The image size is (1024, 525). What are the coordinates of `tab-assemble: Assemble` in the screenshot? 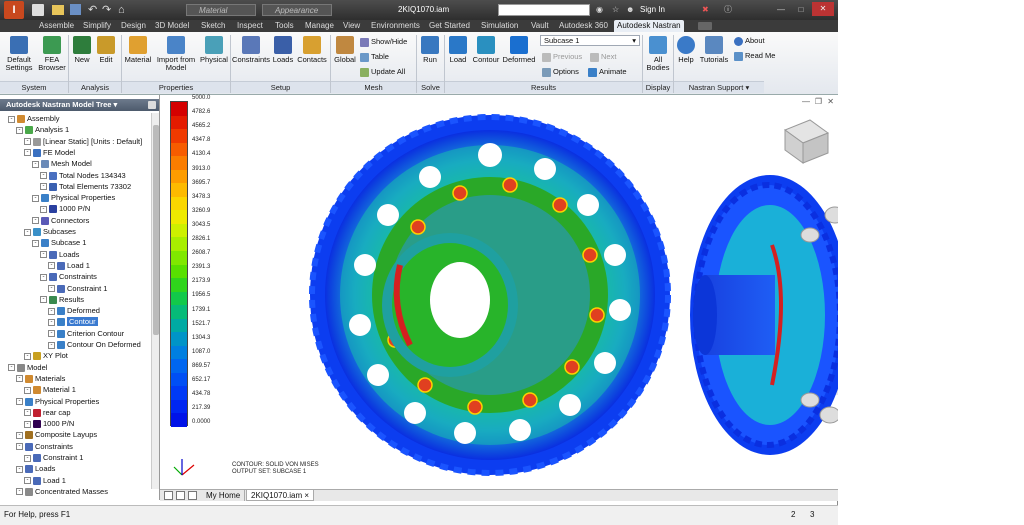 It's located at (56, 26).